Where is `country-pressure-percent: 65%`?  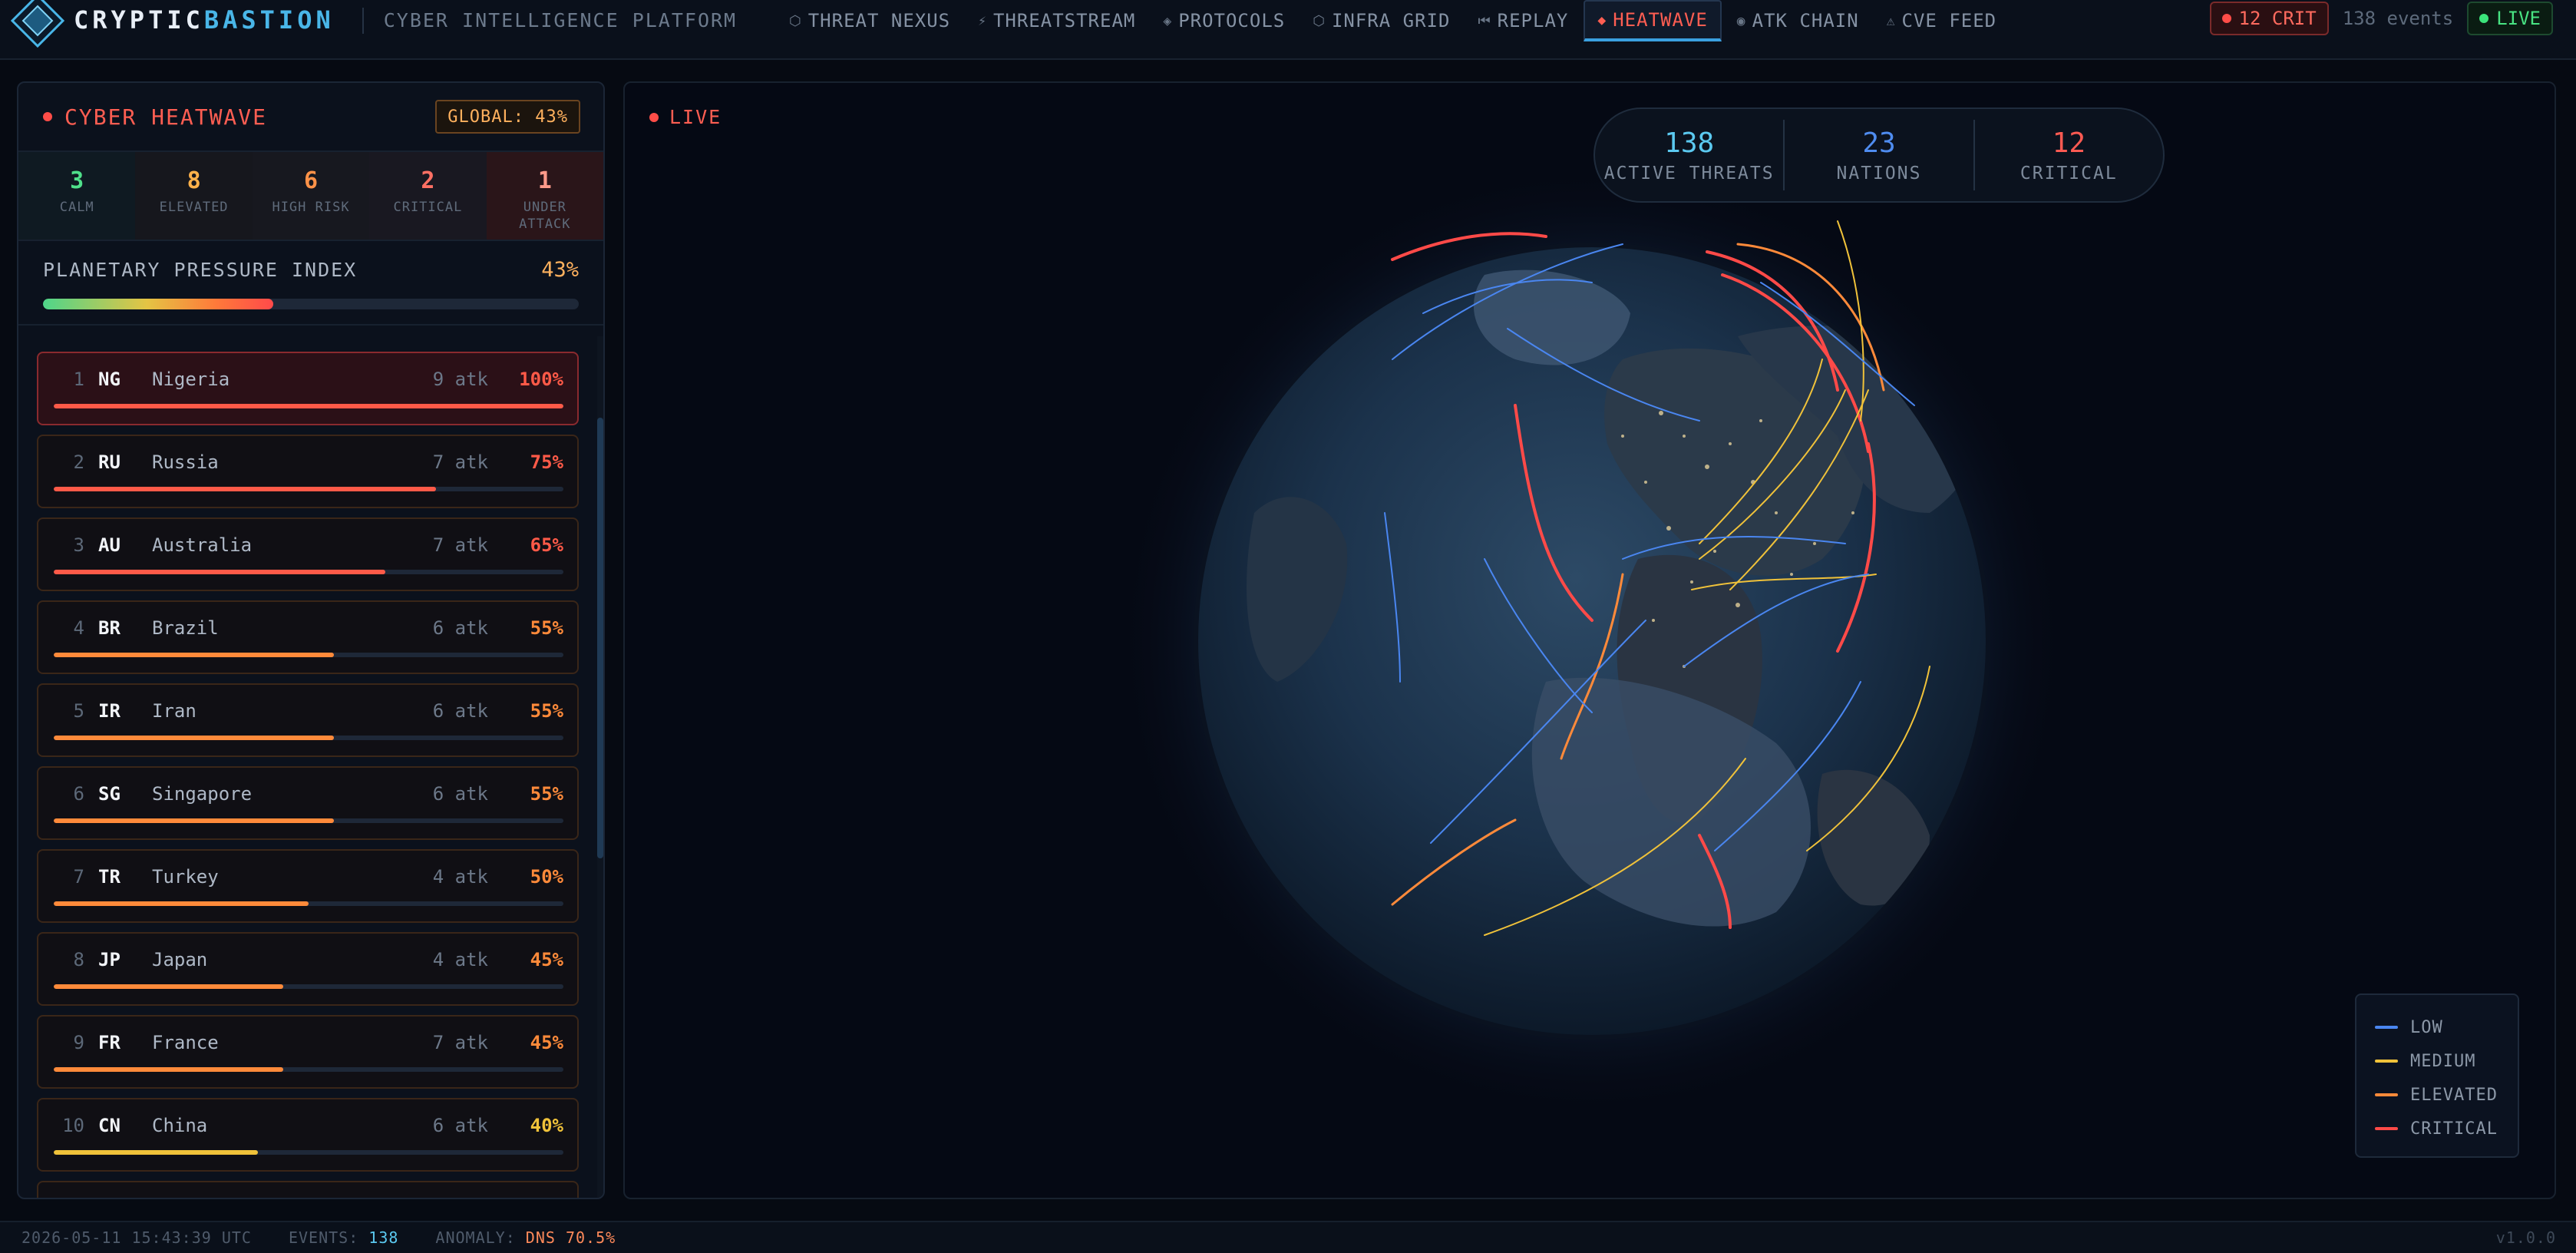
country-pressure-percent: 65% is located at coordinates (546, 545).